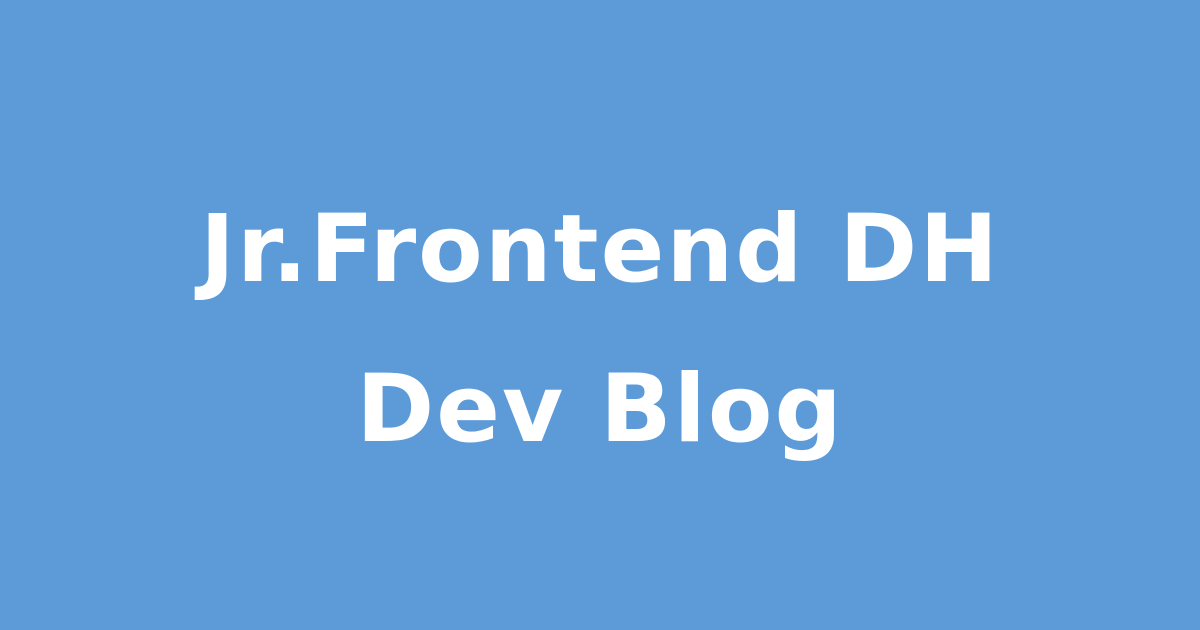 The image size is (1200, 630). Describe the element at coordinates (600, 409) in the screenshot. I see `title-line-2: Dev Blog` at that location.